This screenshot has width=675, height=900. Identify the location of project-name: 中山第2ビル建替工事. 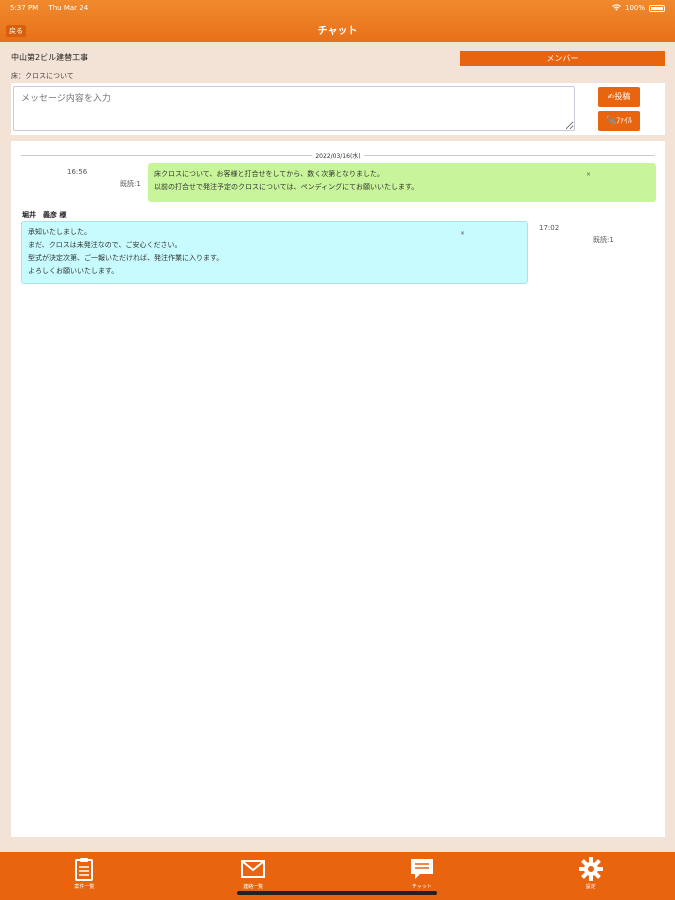
(50, 57).